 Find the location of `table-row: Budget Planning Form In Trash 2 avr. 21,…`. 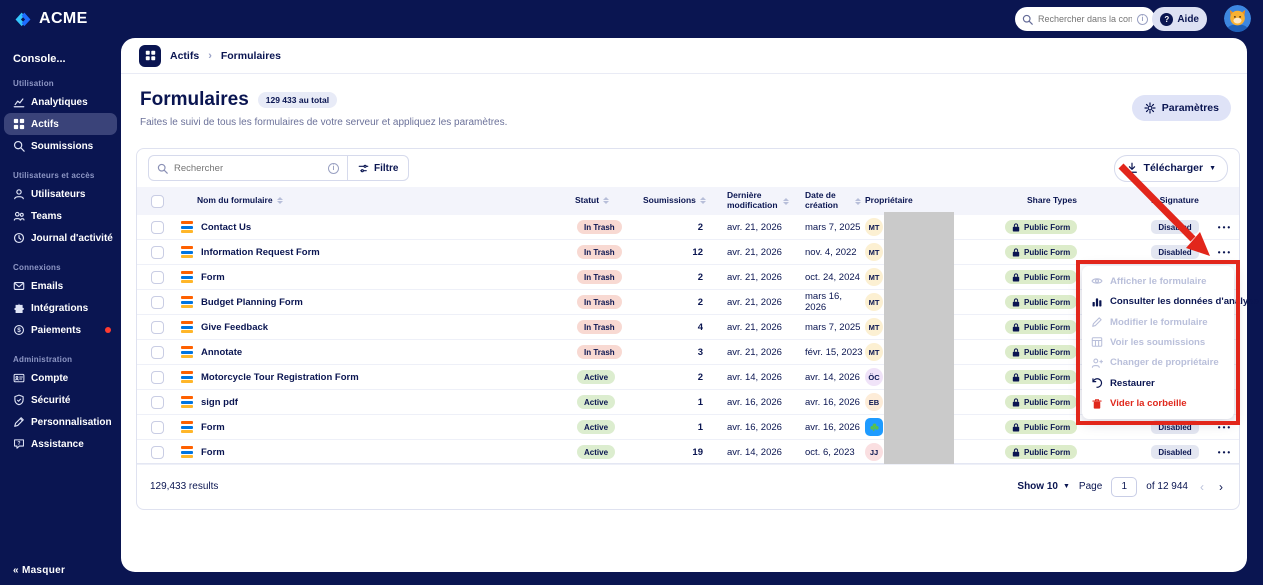

table-row: Budget Planning Form In Trash 2 avr. 21,… is located at coordinates (688, 302).